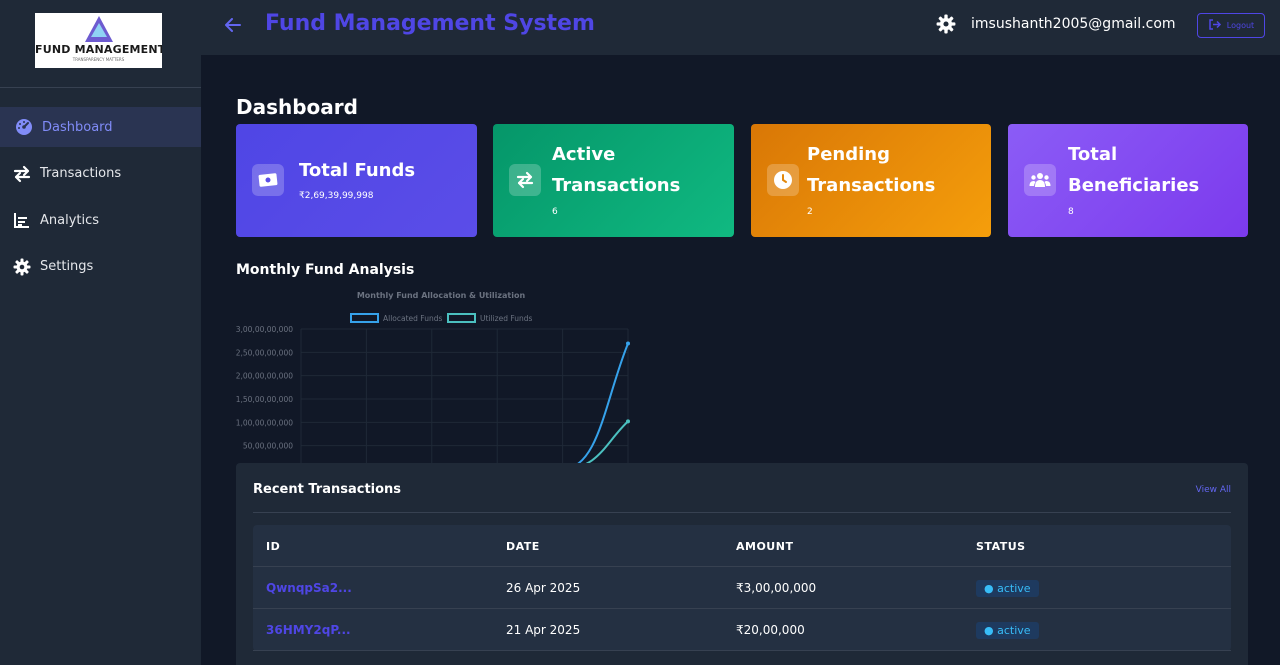  Describe the element at coordinates (742, 512) in the screenshot. I see `divider` at that location.